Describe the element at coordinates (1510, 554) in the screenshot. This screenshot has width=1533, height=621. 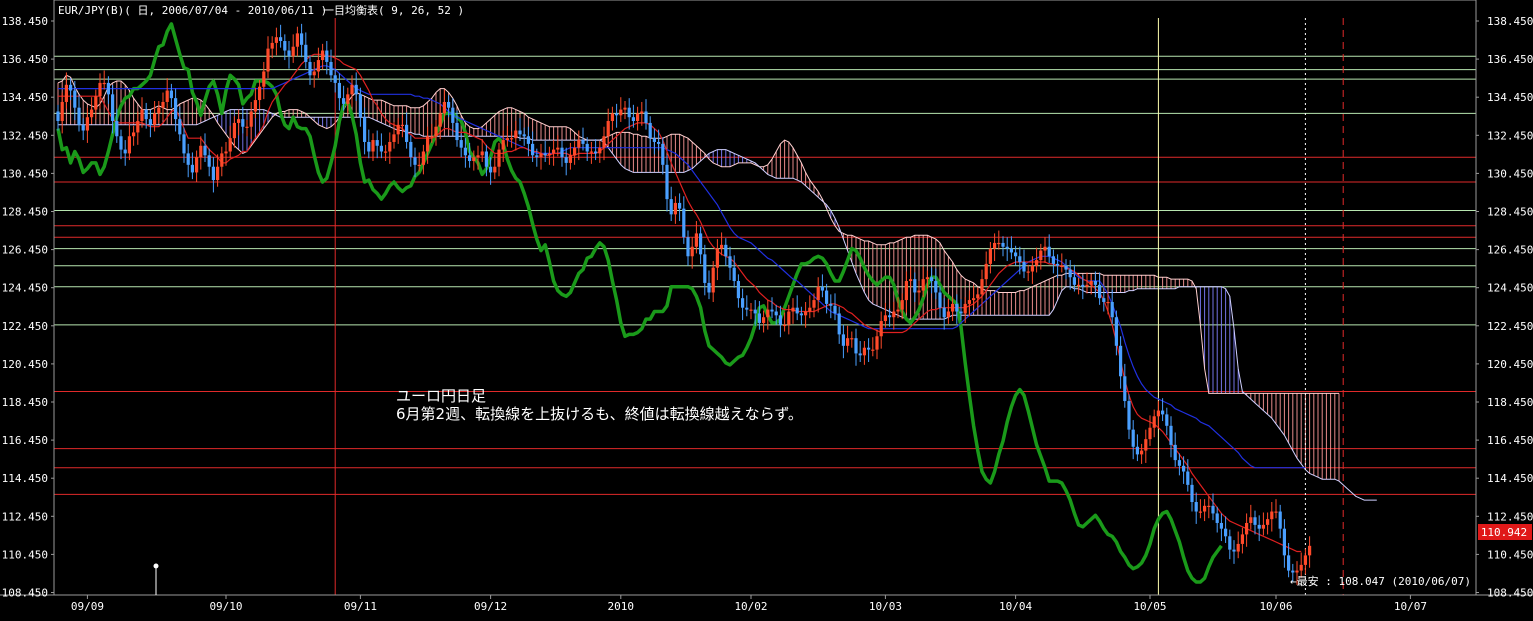
I see `y-tick-label-right: 110.450` at that location.